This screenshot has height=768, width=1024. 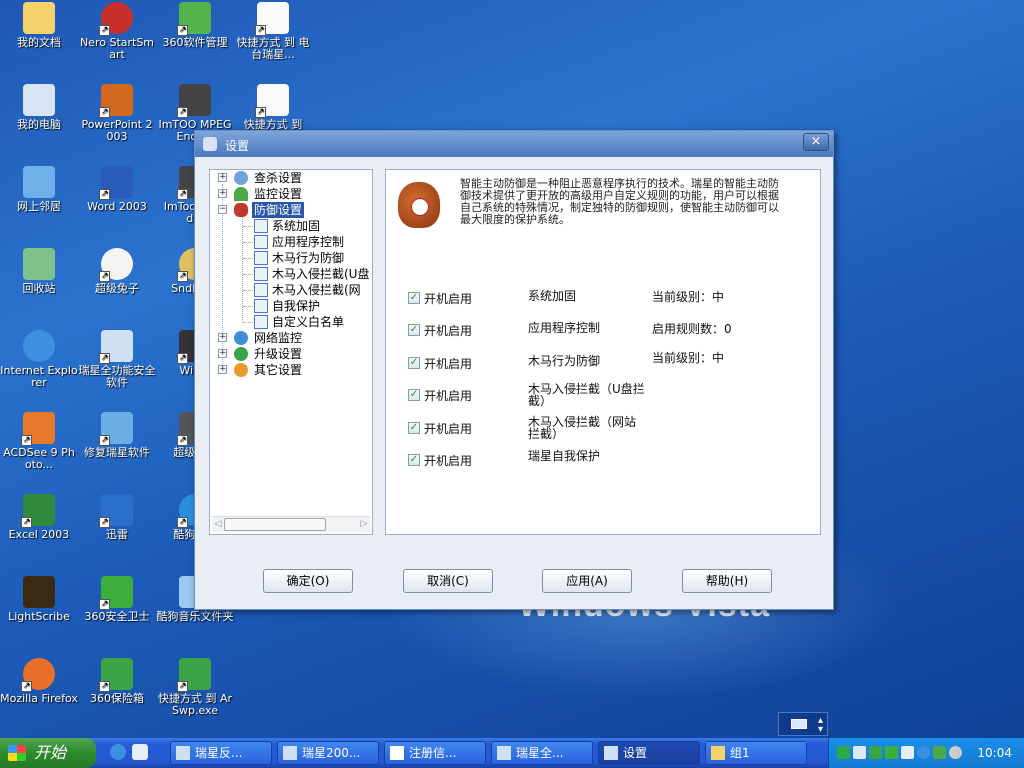 I want to click on show-desktop-icon, so click(x=140, y=752).